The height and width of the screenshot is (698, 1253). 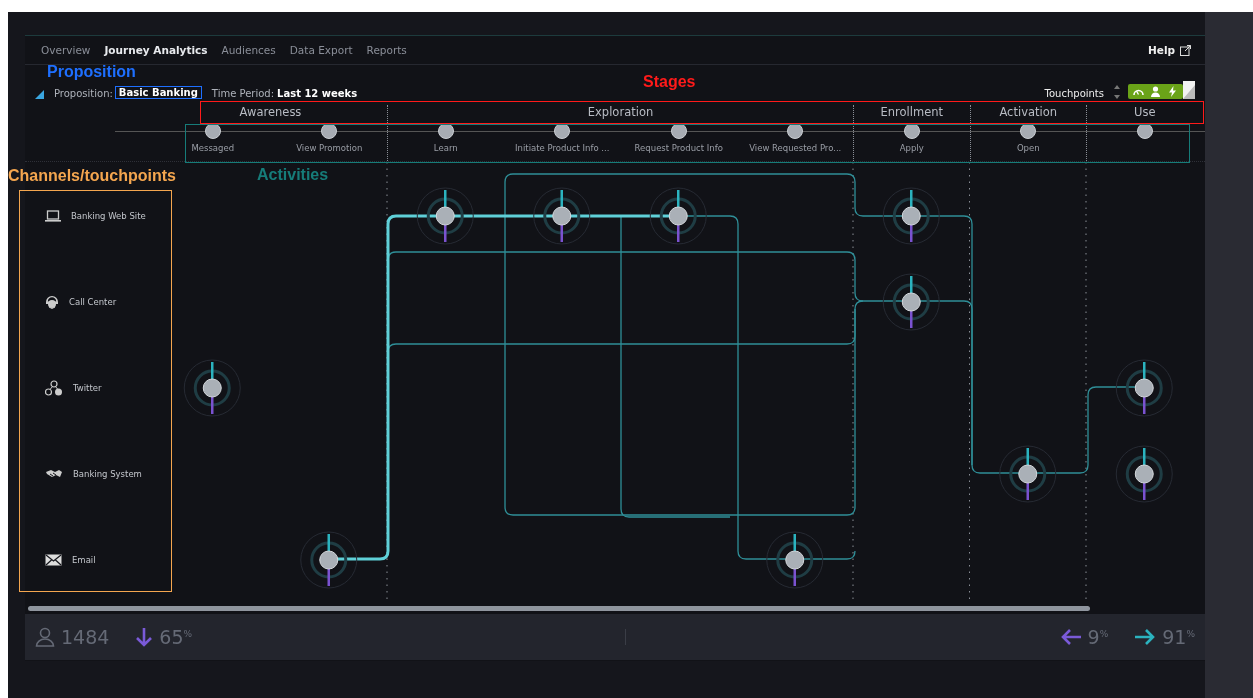 What do you see at coordinates (620, 114) in the screenshot?
I see `stage-label: Exploration` at bounding box center [620, 114].